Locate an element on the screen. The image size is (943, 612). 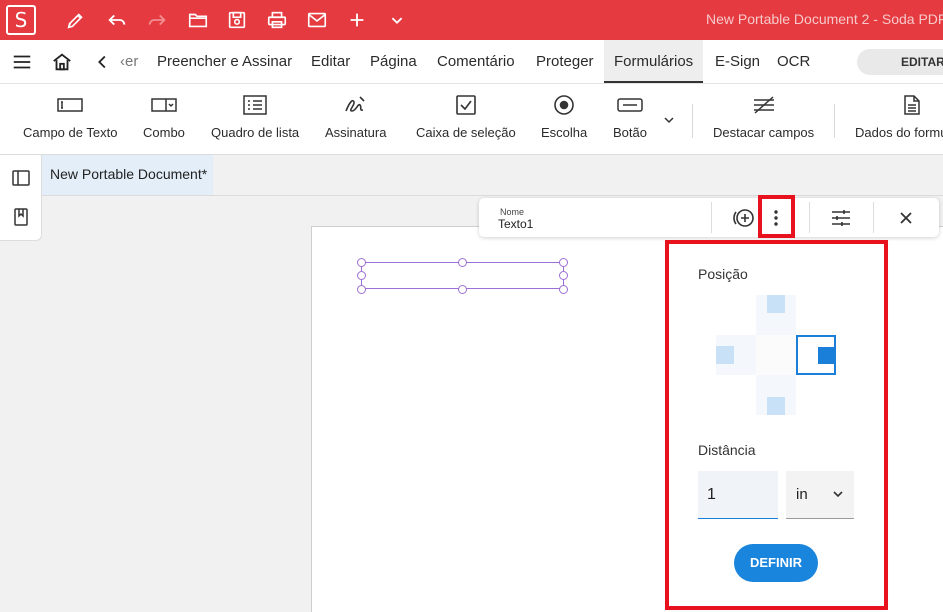
menu-item-comment: Comentário is located at coordinates (476, 61).